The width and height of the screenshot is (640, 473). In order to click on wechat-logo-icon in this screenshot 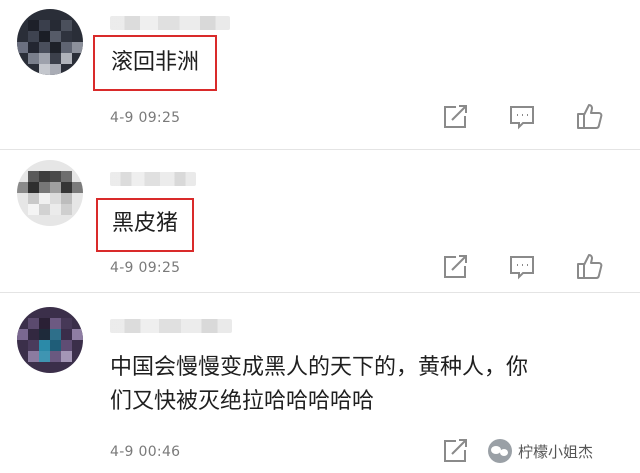, I will do `click(500, 451)`.